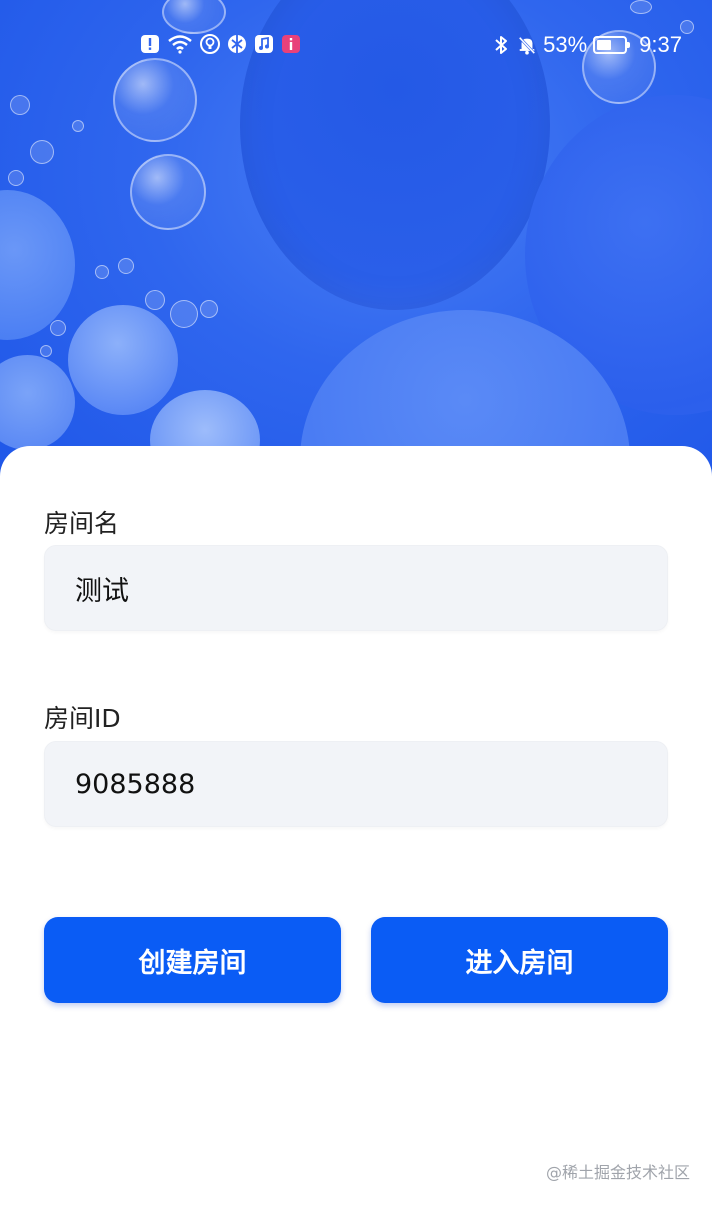 The height and width of the screenshot is (1207, 712). Describe the element at coordinates (527, 45) in the screenshot. I see `mute-bell-icon` at that location.